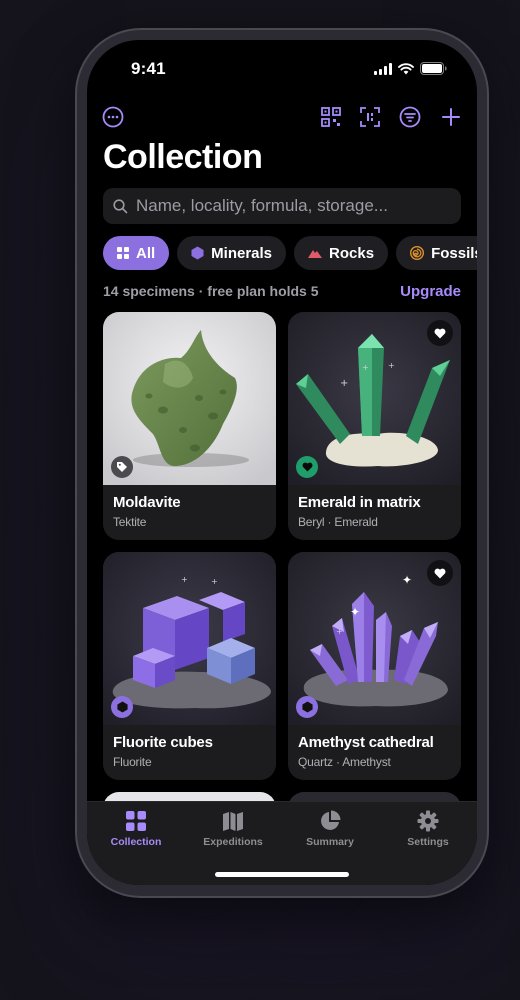 Image resolution: width=520 pixels, height=1000 pixels. What do you see at coordinates (344, 762) in the screenshot?
I see `specimen-subtitle: Quartz · Amethyst` at bounding box center [344, 762].